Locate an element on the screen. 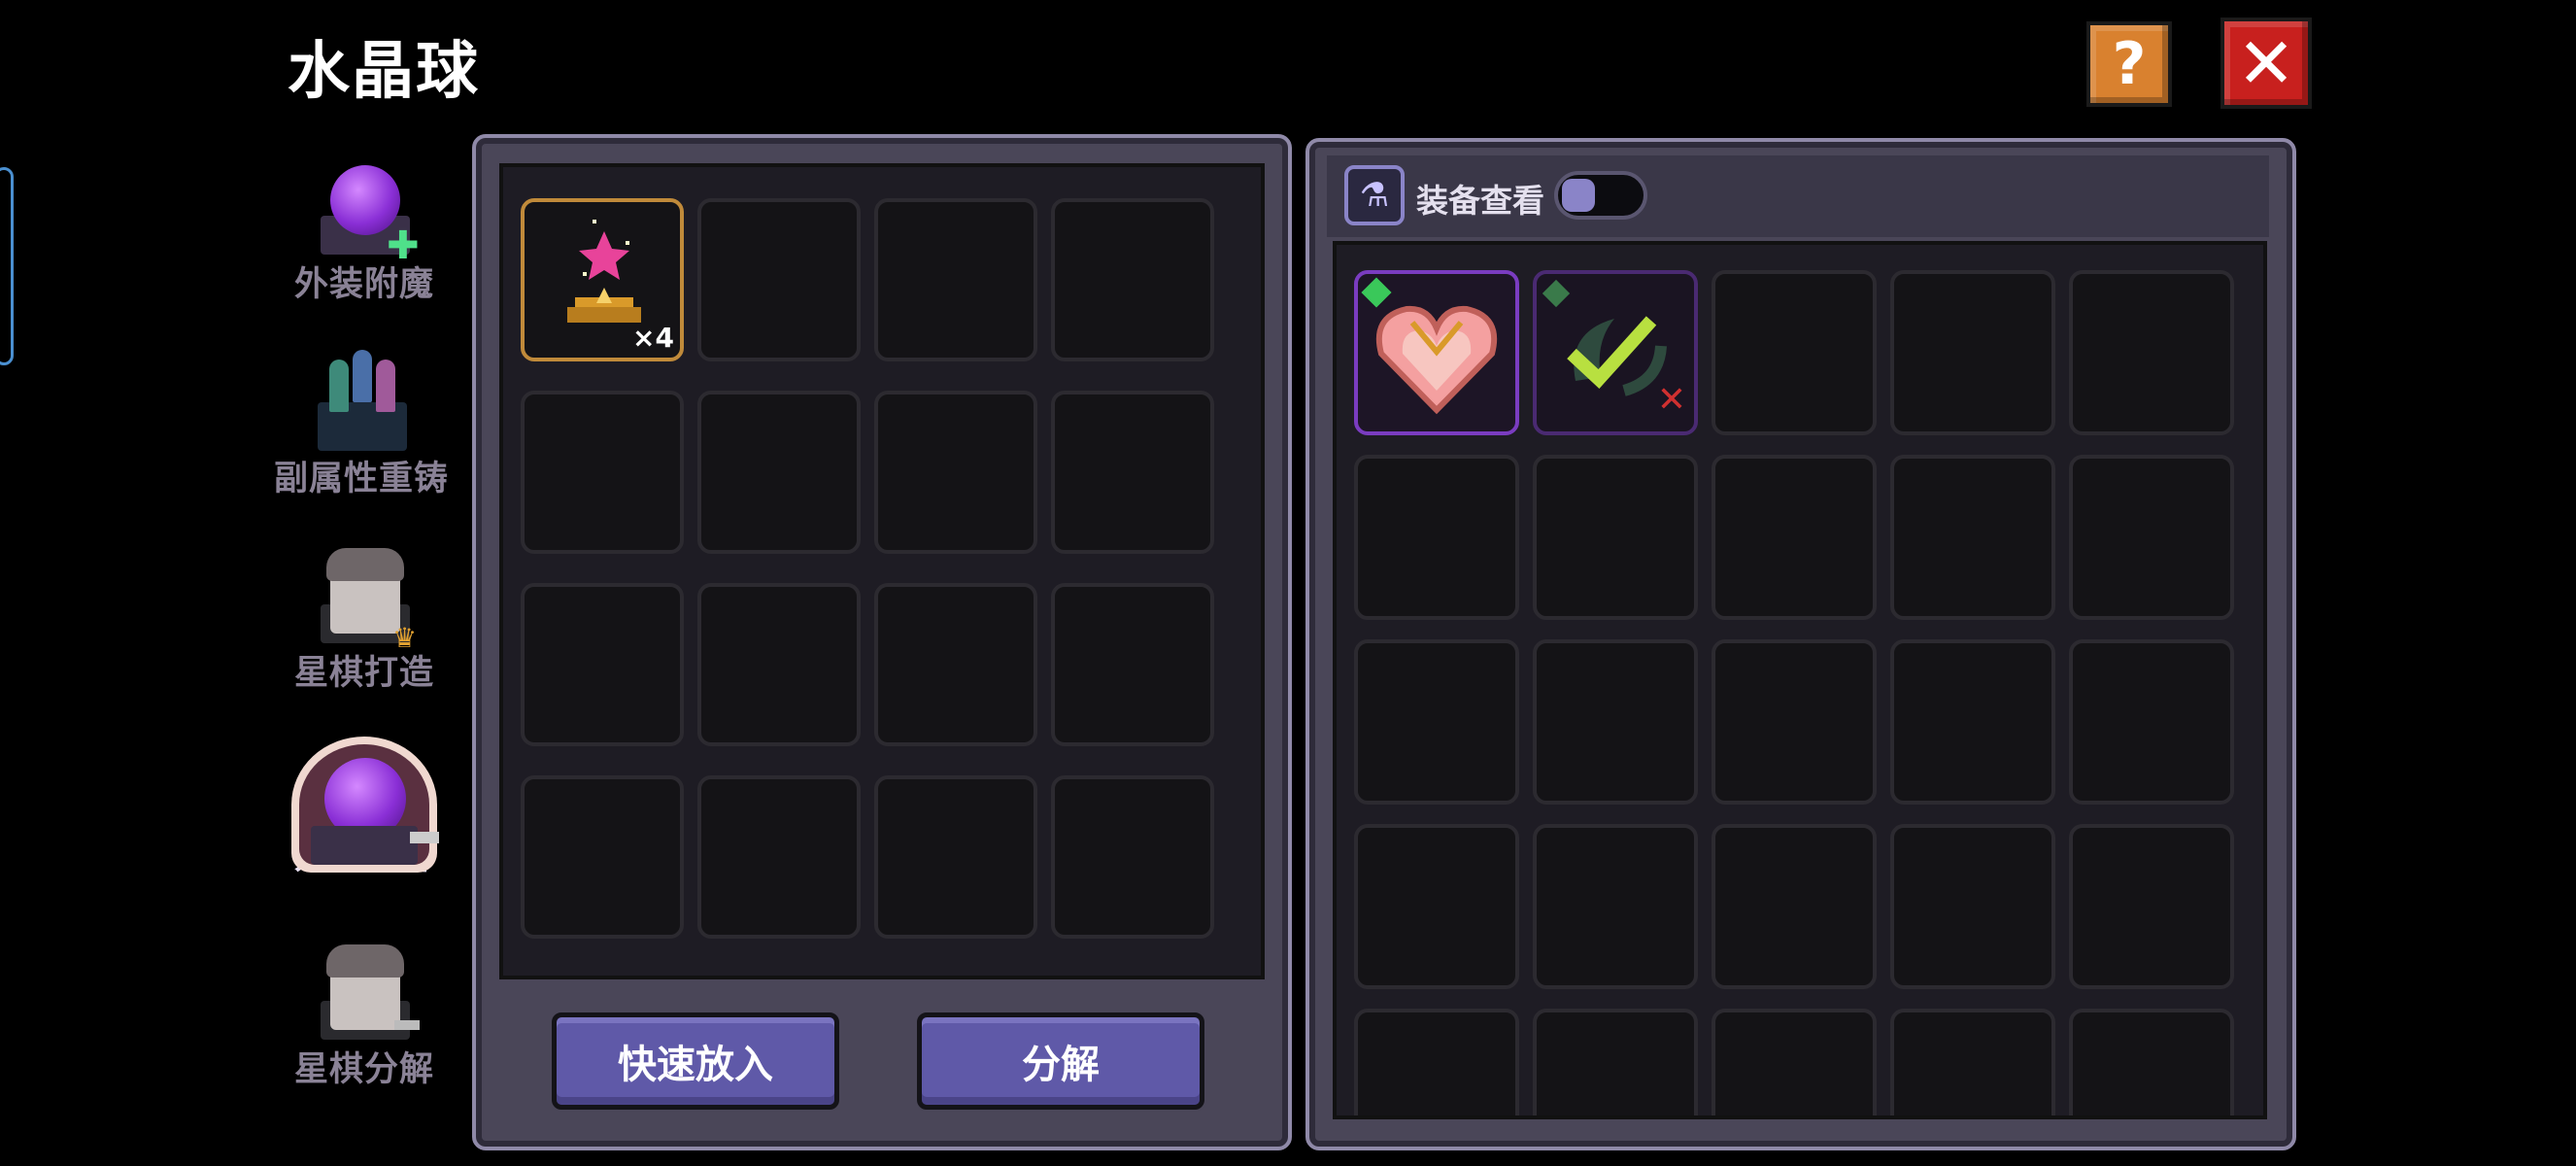  sidebar-item-enchant: ✚ 外装附魔 is located at coordinates (364, 230).